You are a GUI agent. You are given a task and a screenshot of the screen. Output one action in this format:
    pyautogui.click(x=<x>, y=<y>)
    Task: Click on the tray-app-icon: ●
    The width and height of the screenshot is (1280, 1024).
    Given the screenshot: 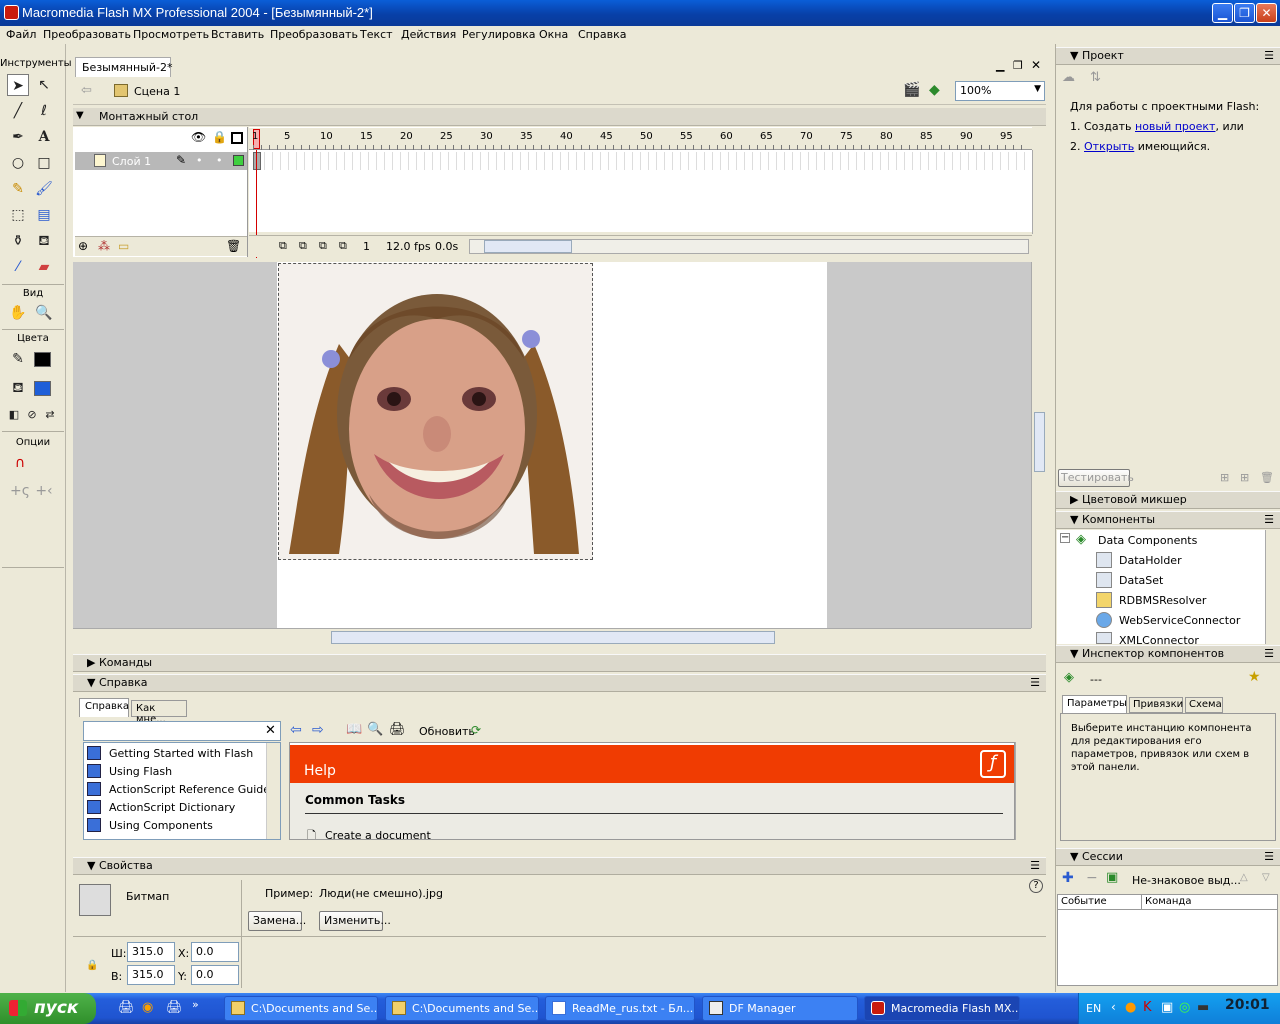 What is the action you would take?
    pyautogui.click(x=1130, y=1007)
    